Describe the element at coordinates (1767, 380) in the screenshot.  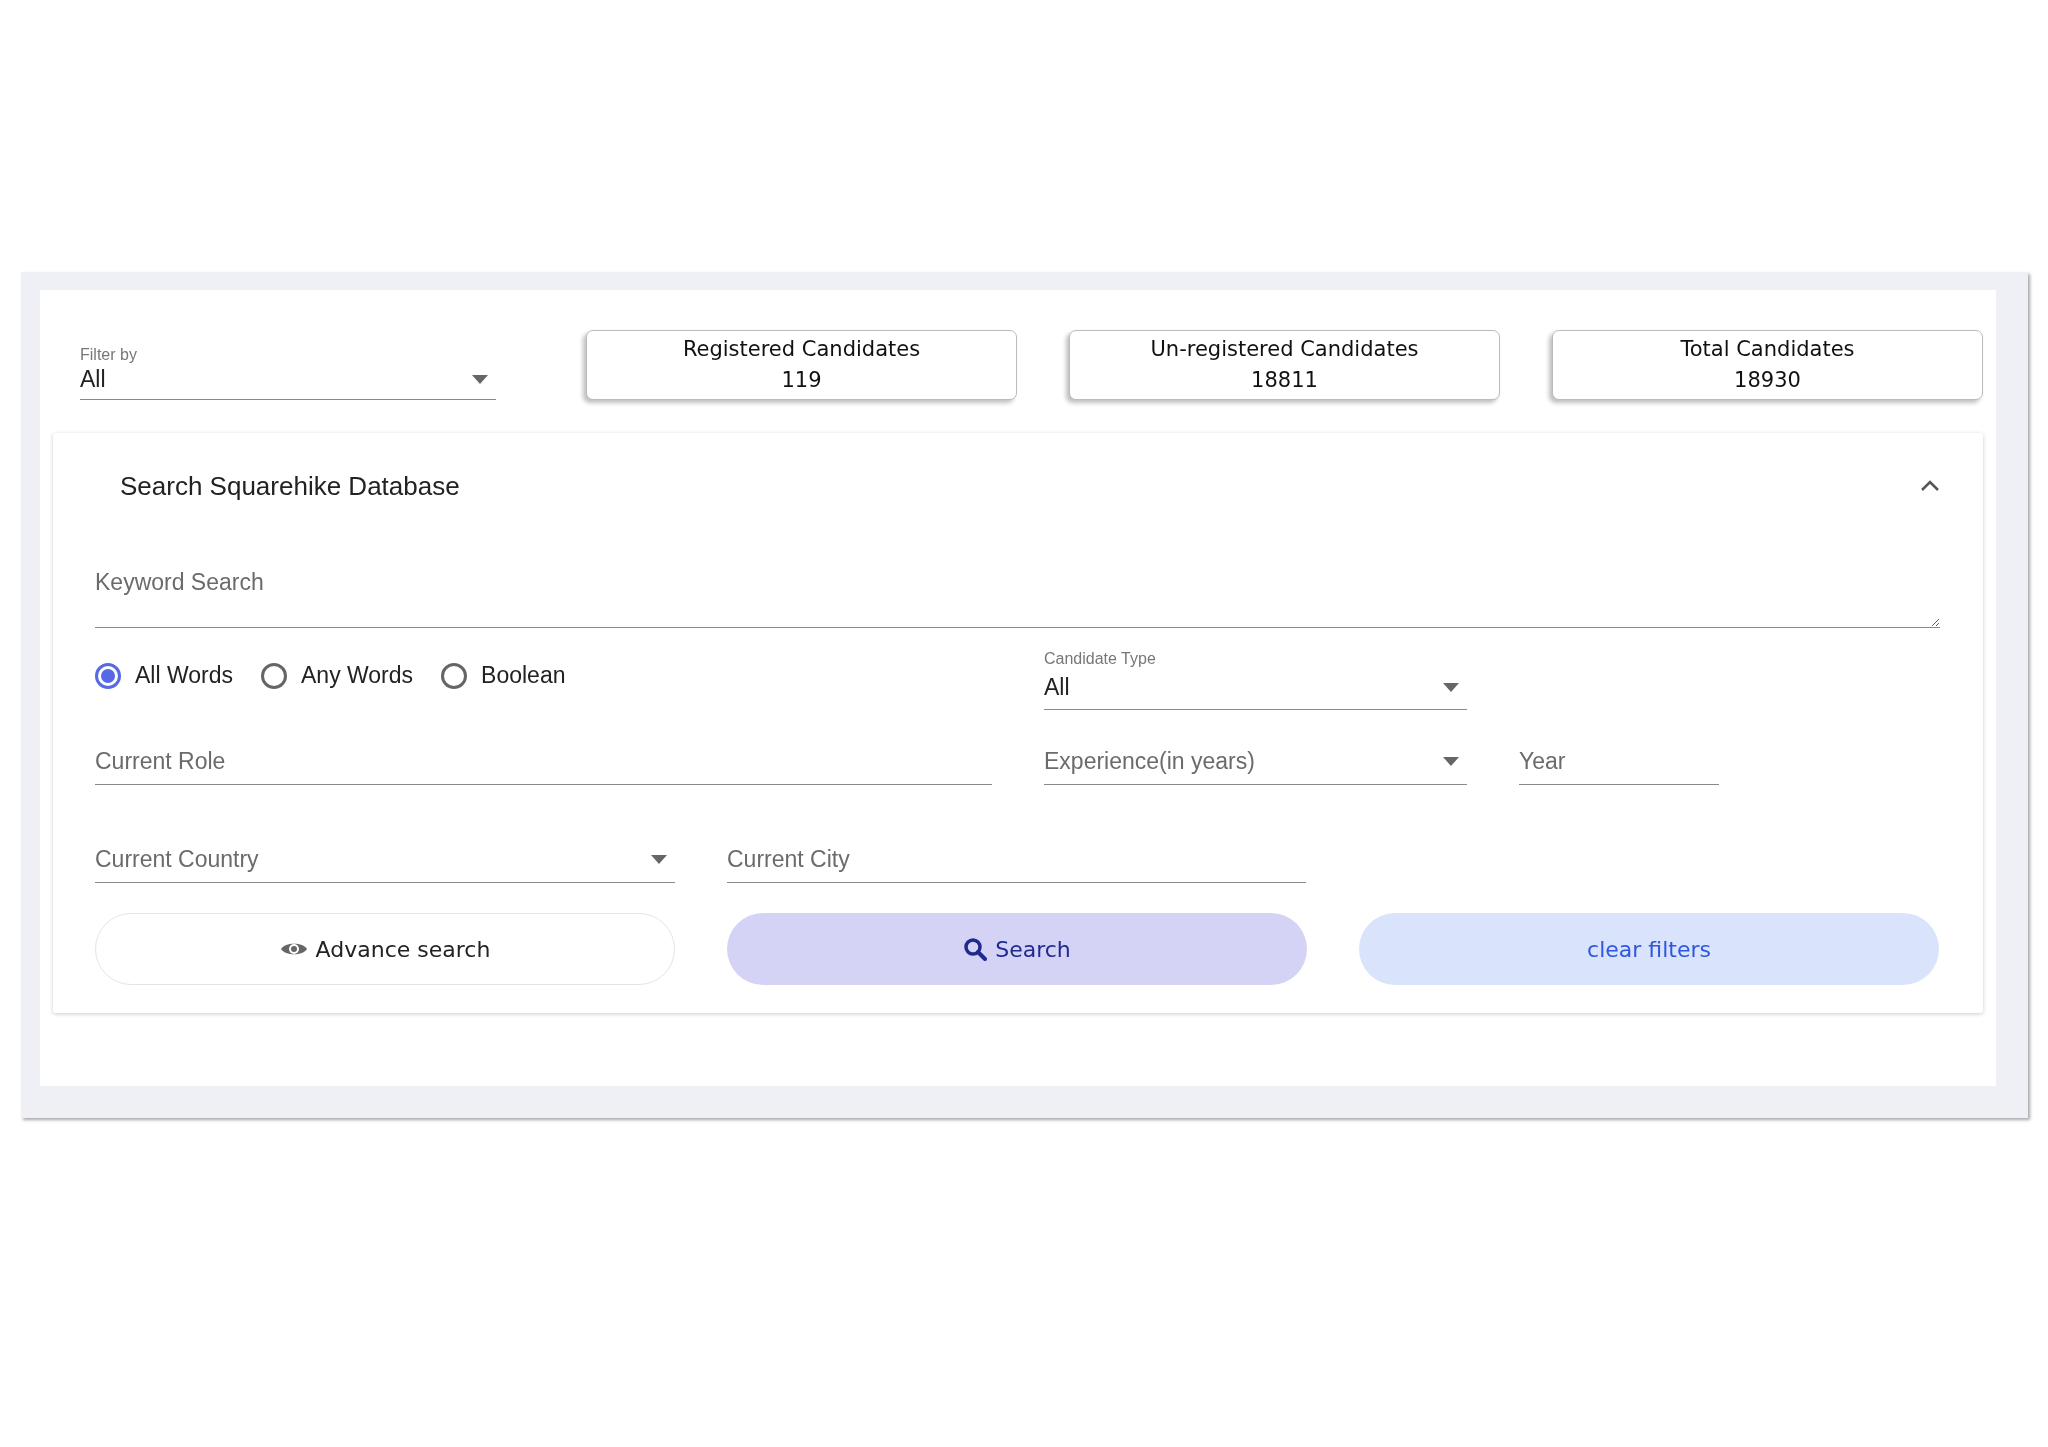
I see `stat-value: 18930` at that location.